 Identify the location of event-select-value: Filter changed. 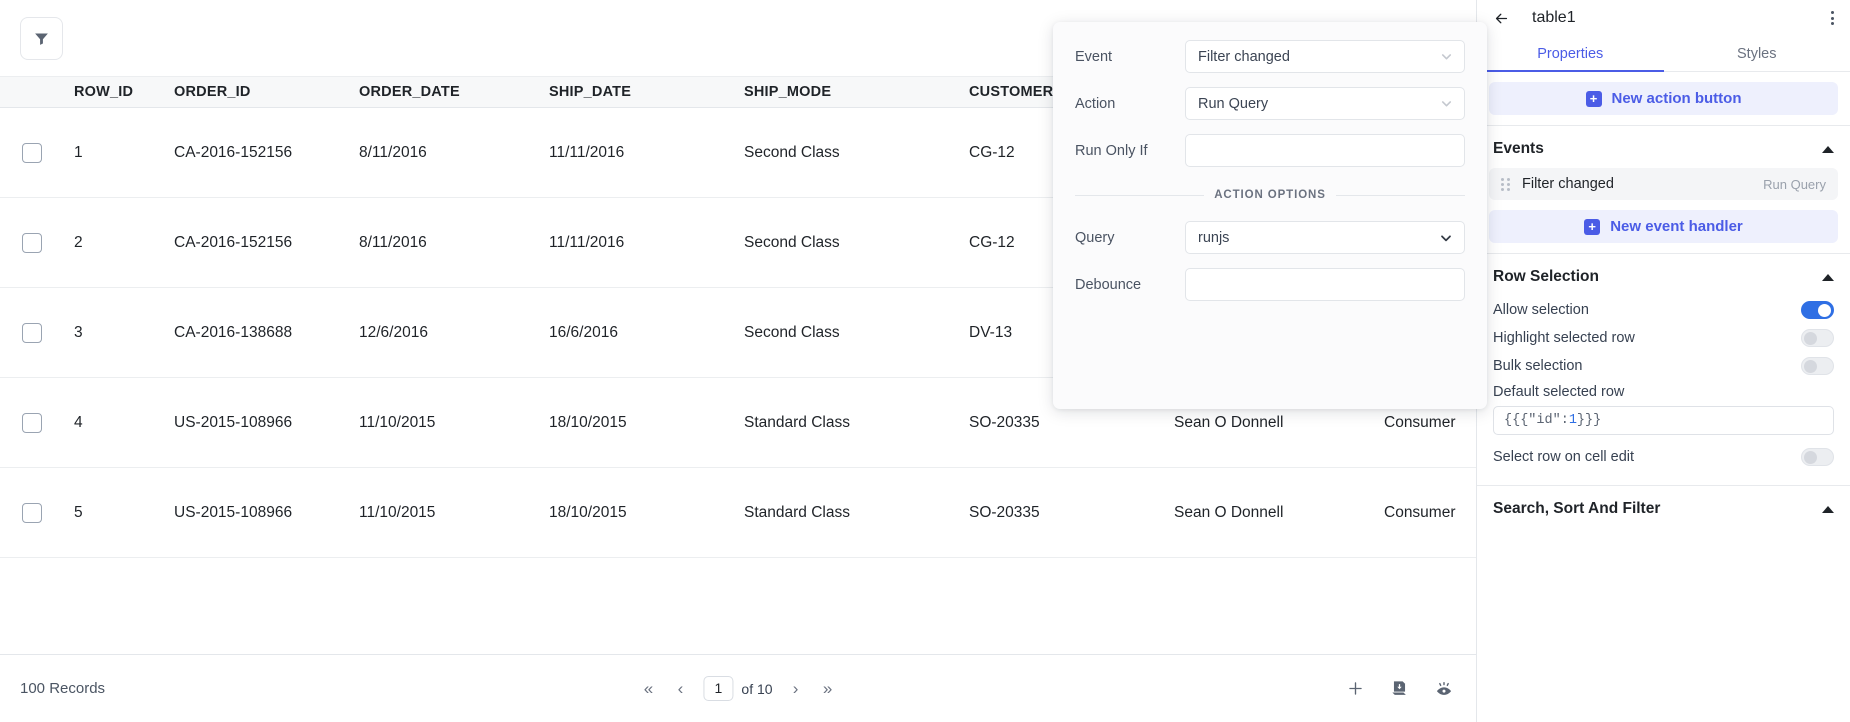
(1244, 56).